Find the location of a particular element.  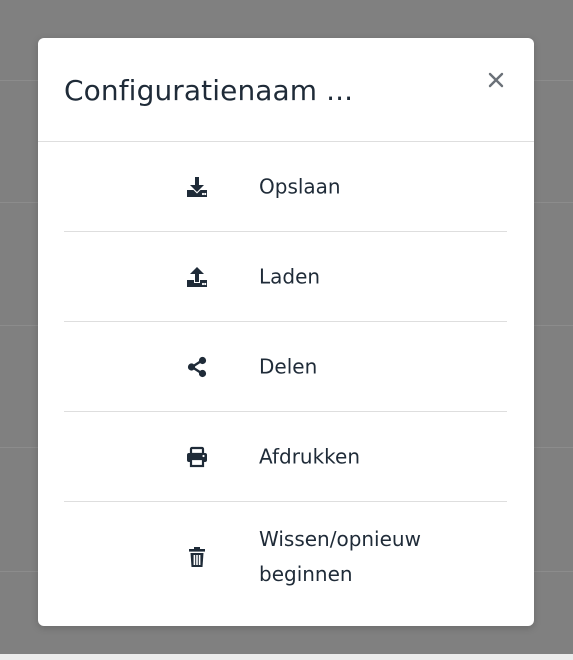

menu-item-label: Laden is located at coordinates (290, 276).